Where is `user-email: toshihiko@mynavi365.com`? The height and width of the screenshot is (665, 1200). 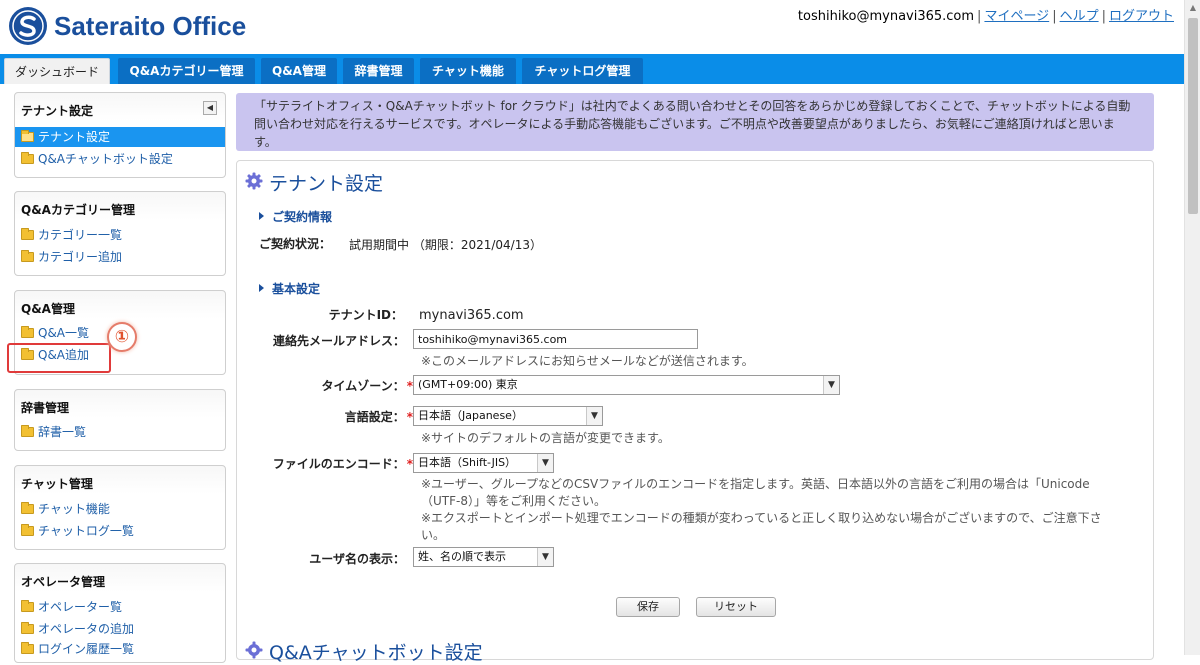 user-email: toshihiko@mynavi365.com is located at coordinates (886, 16).